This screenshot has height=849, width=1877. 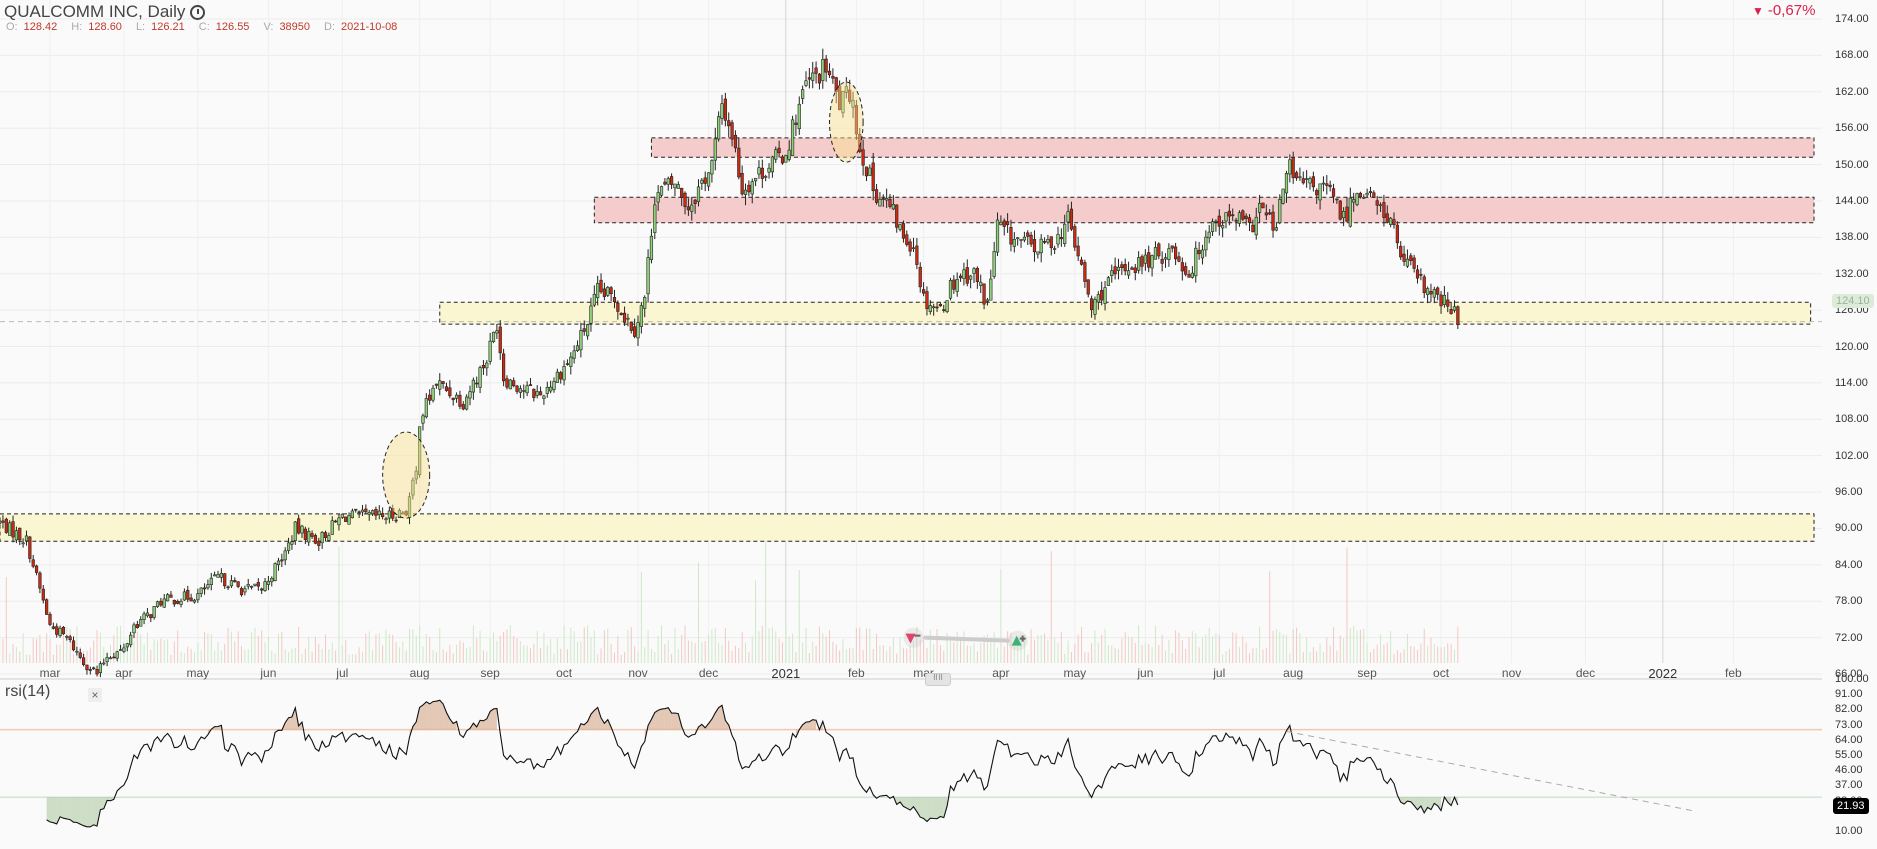 I want to click on resistance-zone-upper, so click(x=1232, y=147).